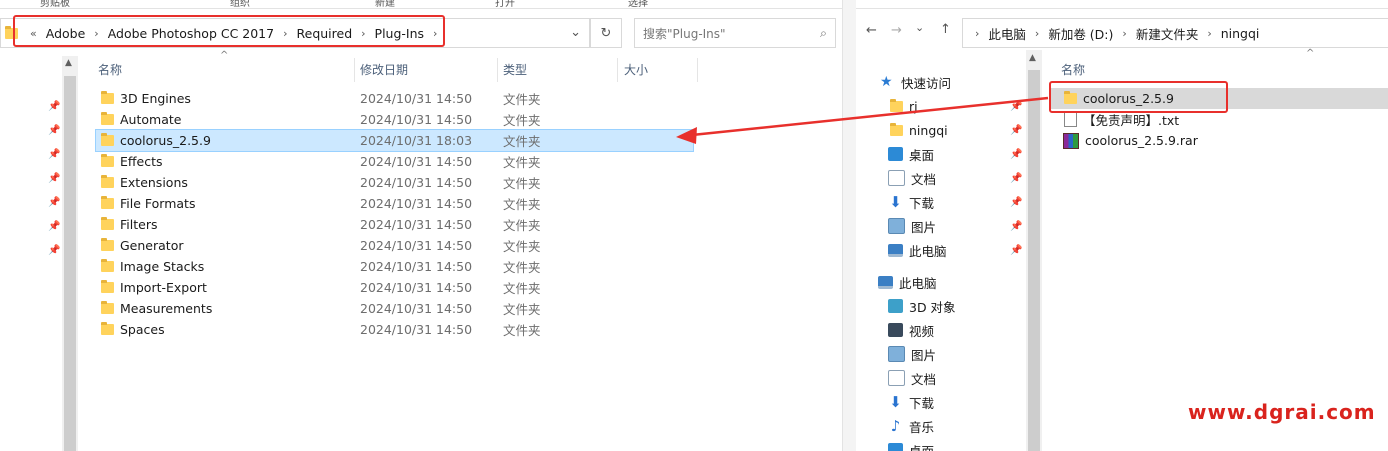 This screenshot has height=451, width=1388. I want to click on watermark: www.dgrai.com, so click(1282, 412).